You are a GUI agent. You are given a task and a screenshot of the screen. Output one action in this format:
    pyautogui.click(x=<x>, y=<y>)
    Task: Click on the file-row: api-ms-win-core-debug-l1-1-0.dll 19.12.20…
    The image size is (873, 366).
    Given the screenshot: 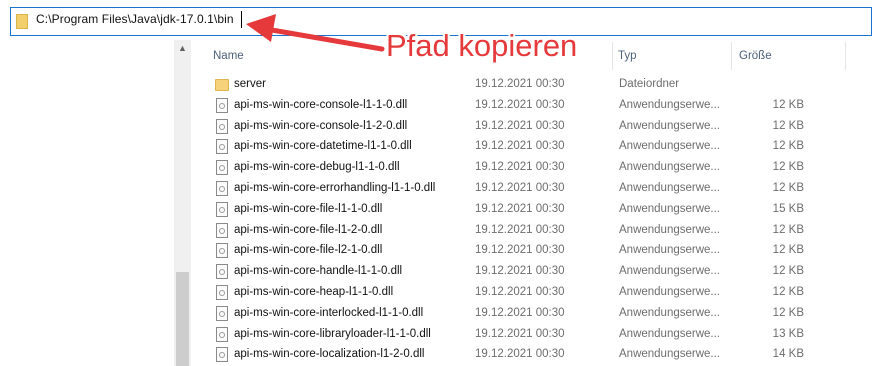 What is the action you would take?
    pyautogui.click(x=520, y=168)
    